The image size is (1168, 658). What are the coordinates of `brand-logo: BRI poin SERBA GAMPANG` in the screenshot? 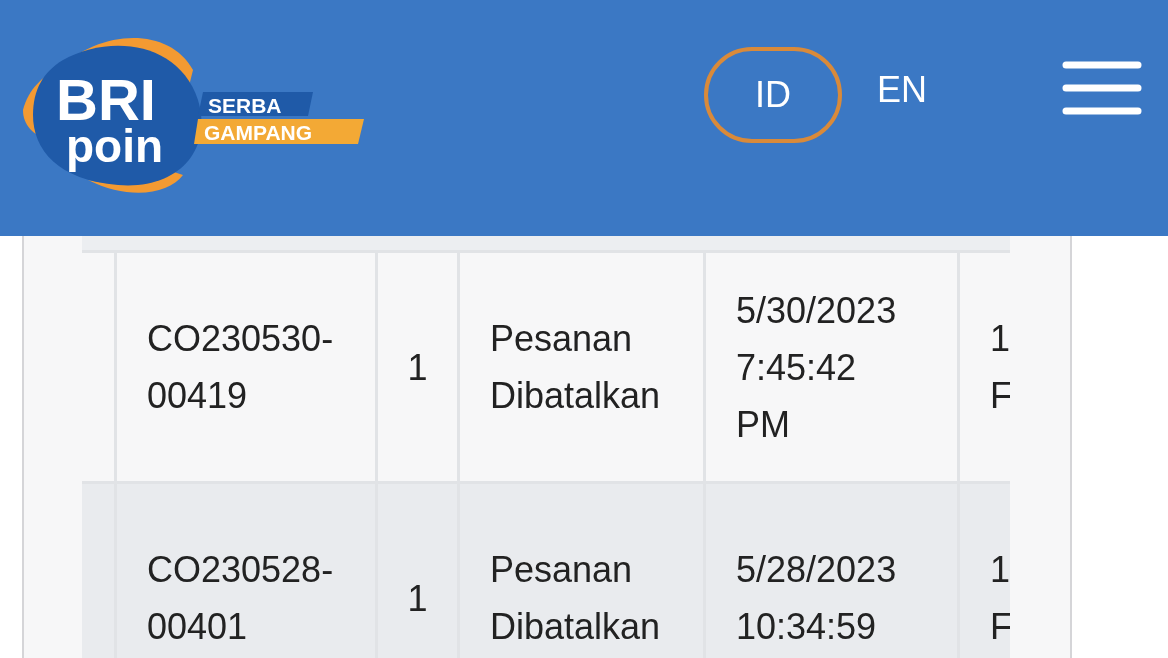 It's located at (193, 115).